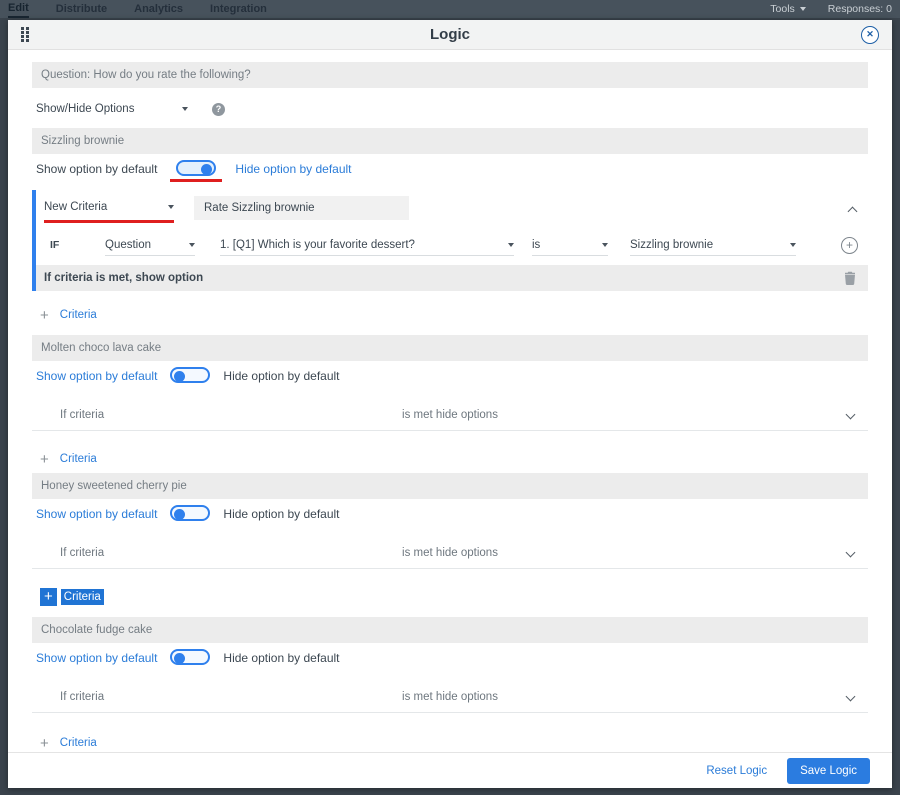 The image size is (900, 795). Describe the element at coordinates (114, 486) in the screenshot. I see `section-name: Honey sweetened cherry pie` at that location.